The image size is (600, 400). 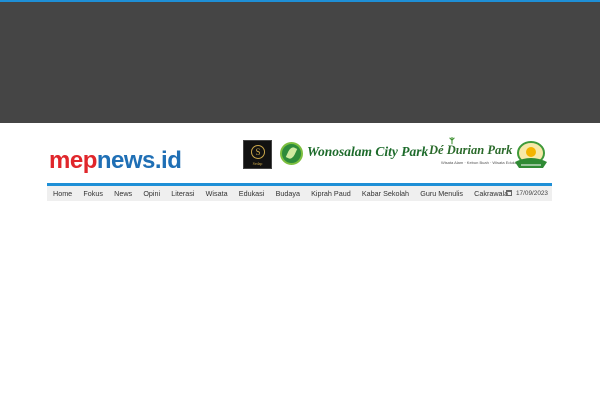 What do you see at coordinates (367, 152) in the screenshot?
I see `sponsor-wonosalam-city-park: Wonosalam City Park` at bounding box center [367, 152].